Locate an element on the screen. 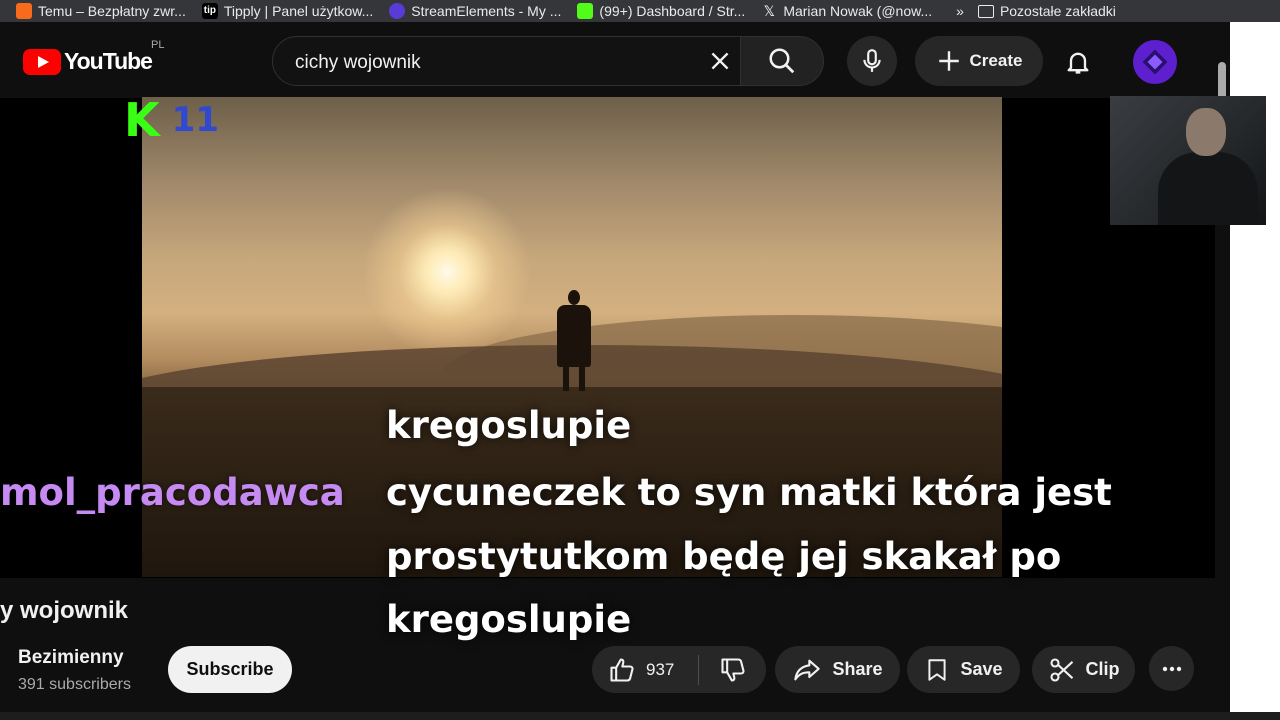 The width and height of the screenshot is (1280, 720). notifications-button is located at coordinates (1078, 62).